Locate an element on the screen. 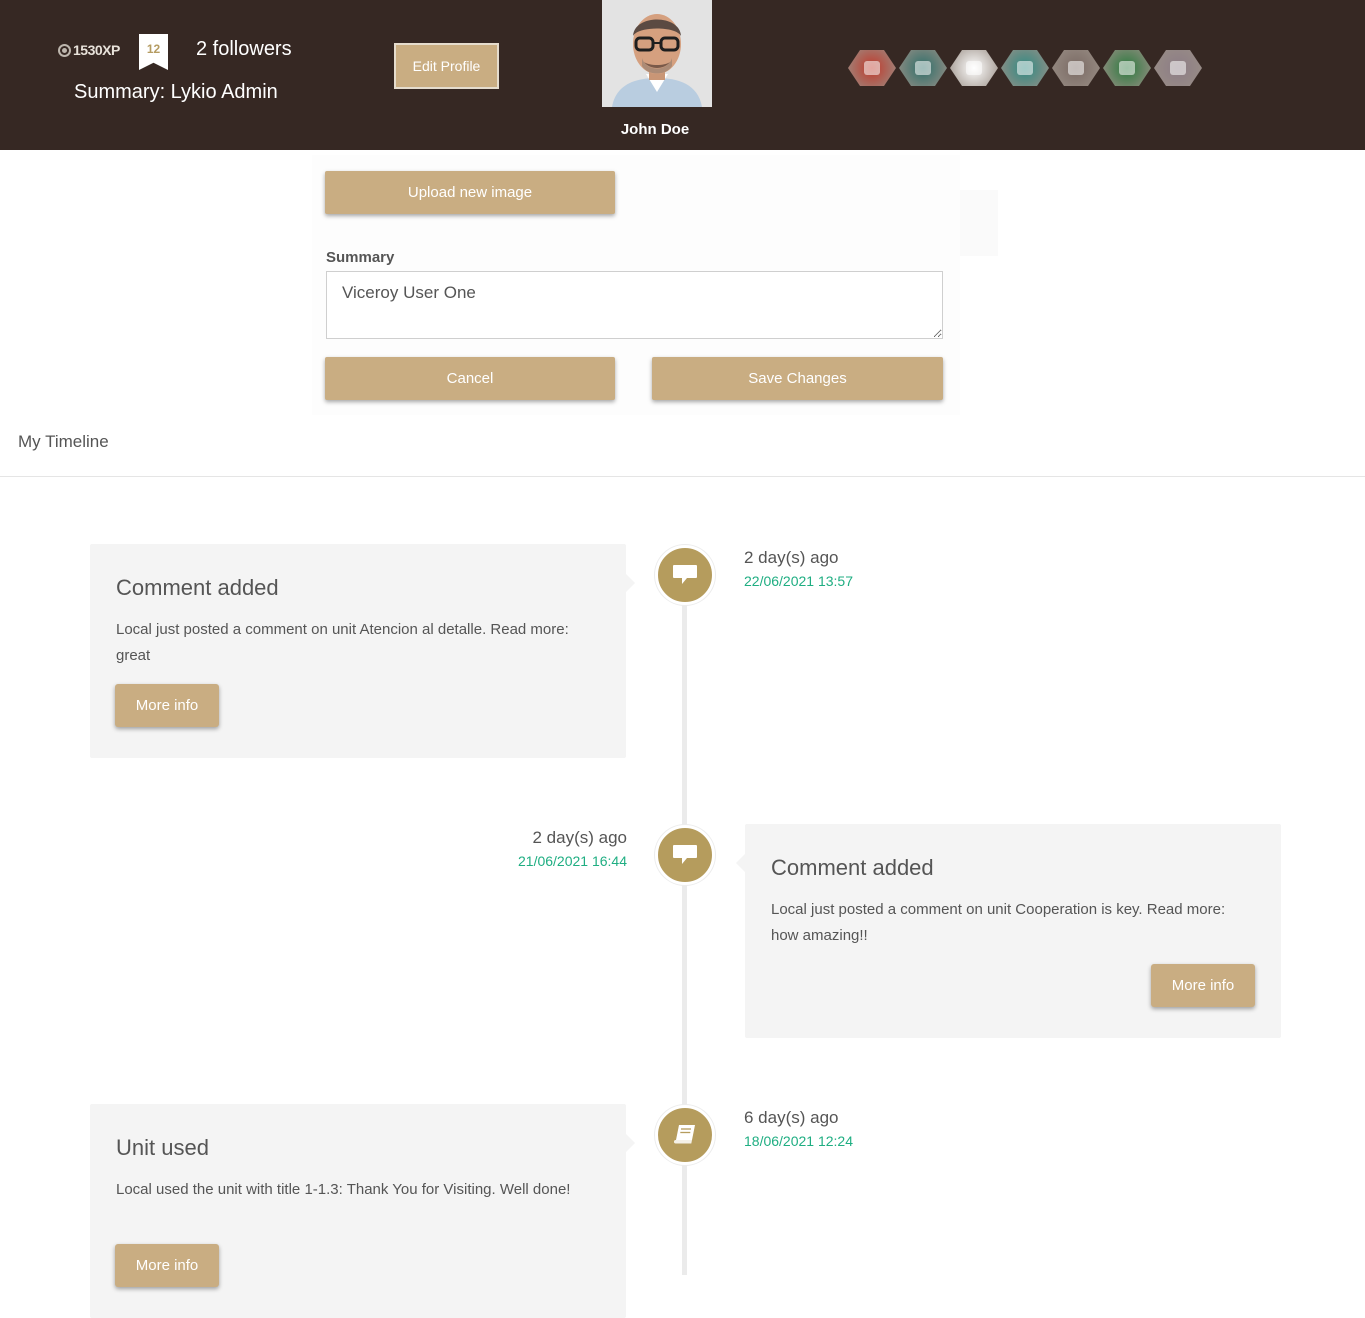 The width and height of the screenshot is (1365, 1318). timestamp: 21/06/2021 16:44 is located at coordinates (572, 861).